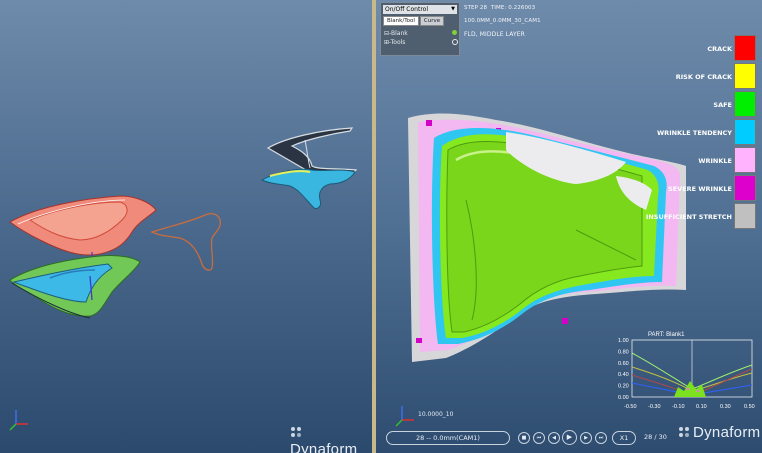 This screenshot has height=453, width=762. What do you see at coordinates (406, 9) in the screenshot?
I see `control-dropdown-value: On/Off Control` at bounding box center [406, 9].